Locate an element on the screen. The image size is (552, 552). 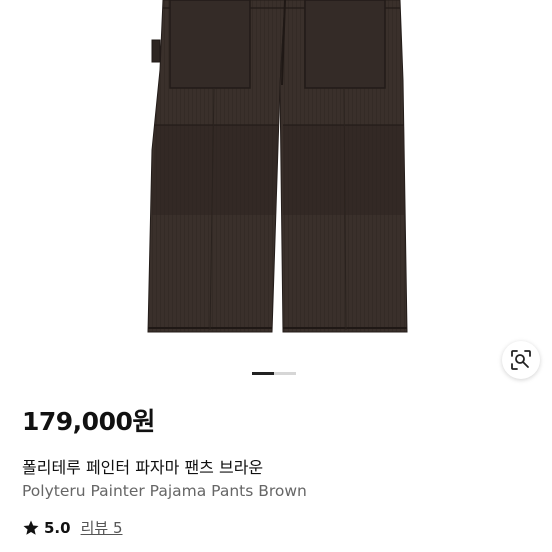
visual-search-icon is located at coordinates (521, 360).